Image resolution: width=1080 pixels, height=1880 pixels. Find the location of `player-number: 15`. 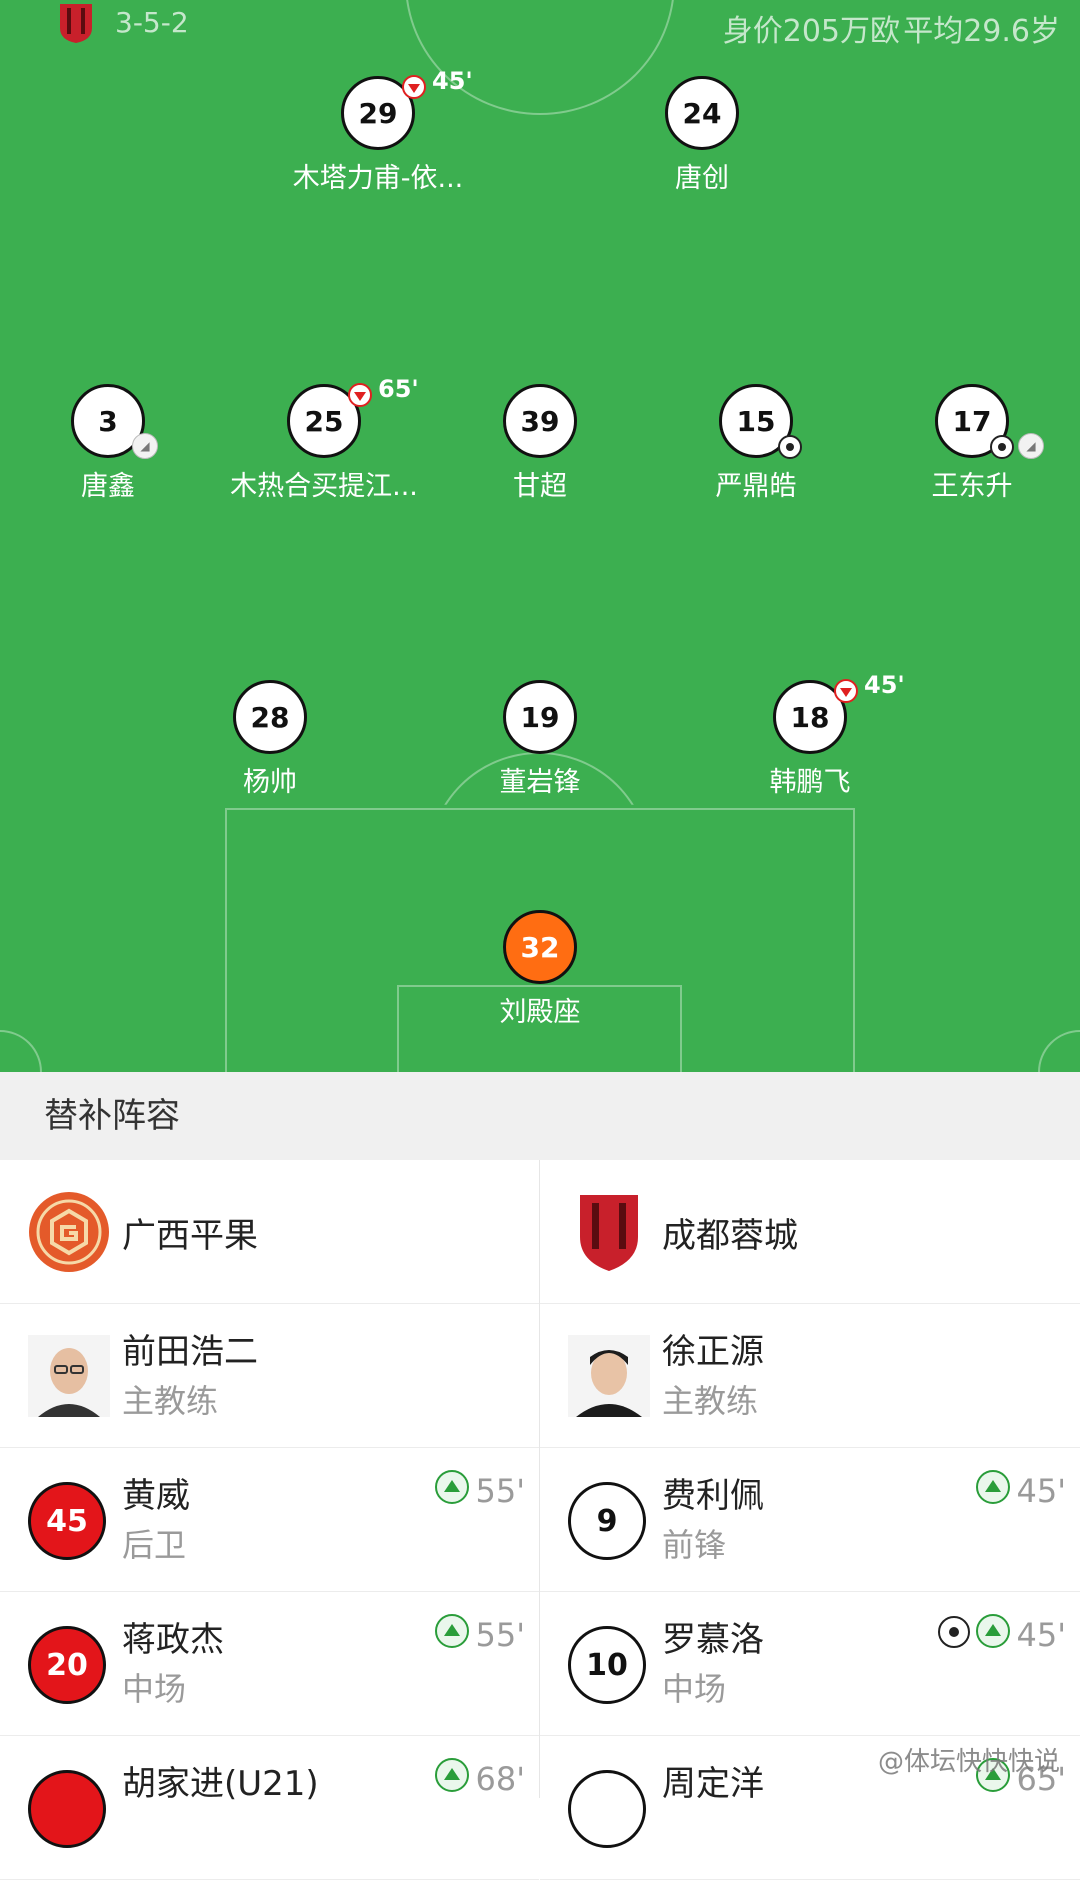

player-number: 15 is located at coordinates (760, 421).